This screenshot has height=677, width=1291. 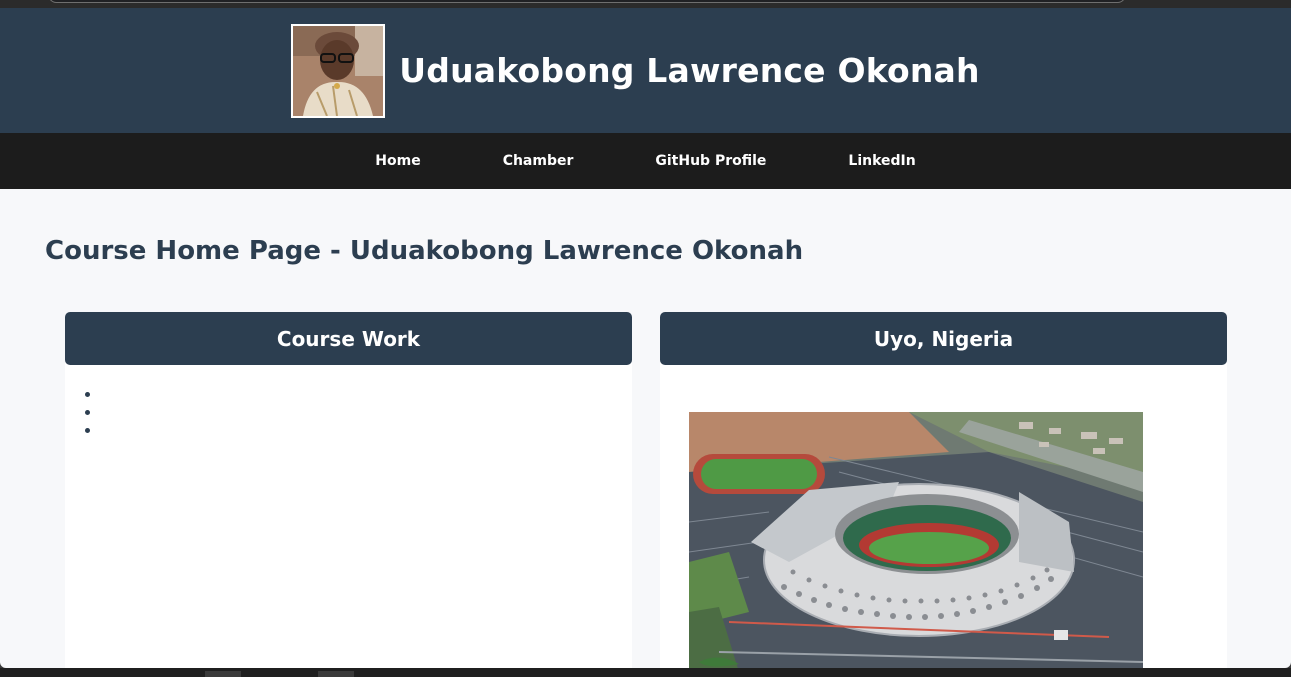 I want to click on nav-link-github-profile: GitHub Profile, so click(x=710, y=161).